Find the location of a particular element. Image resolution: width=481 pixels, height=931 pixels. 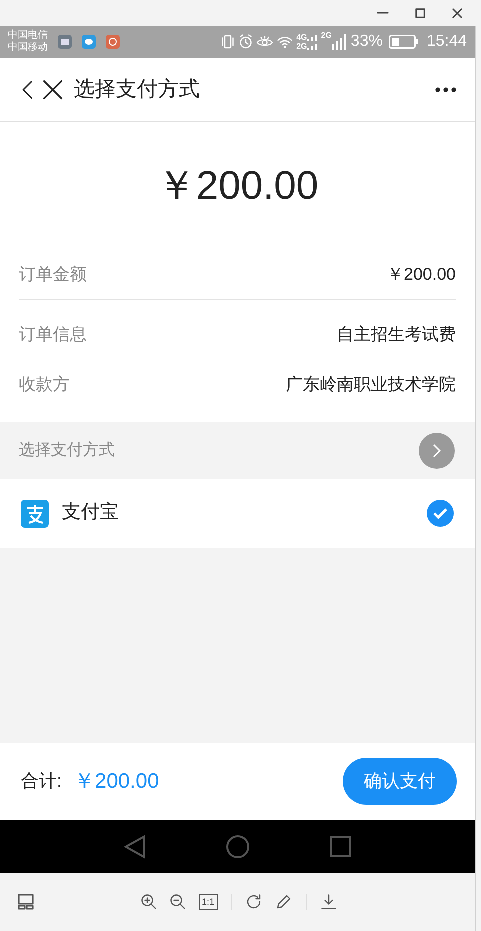

layout-icon is located at coordinates (26, 902).